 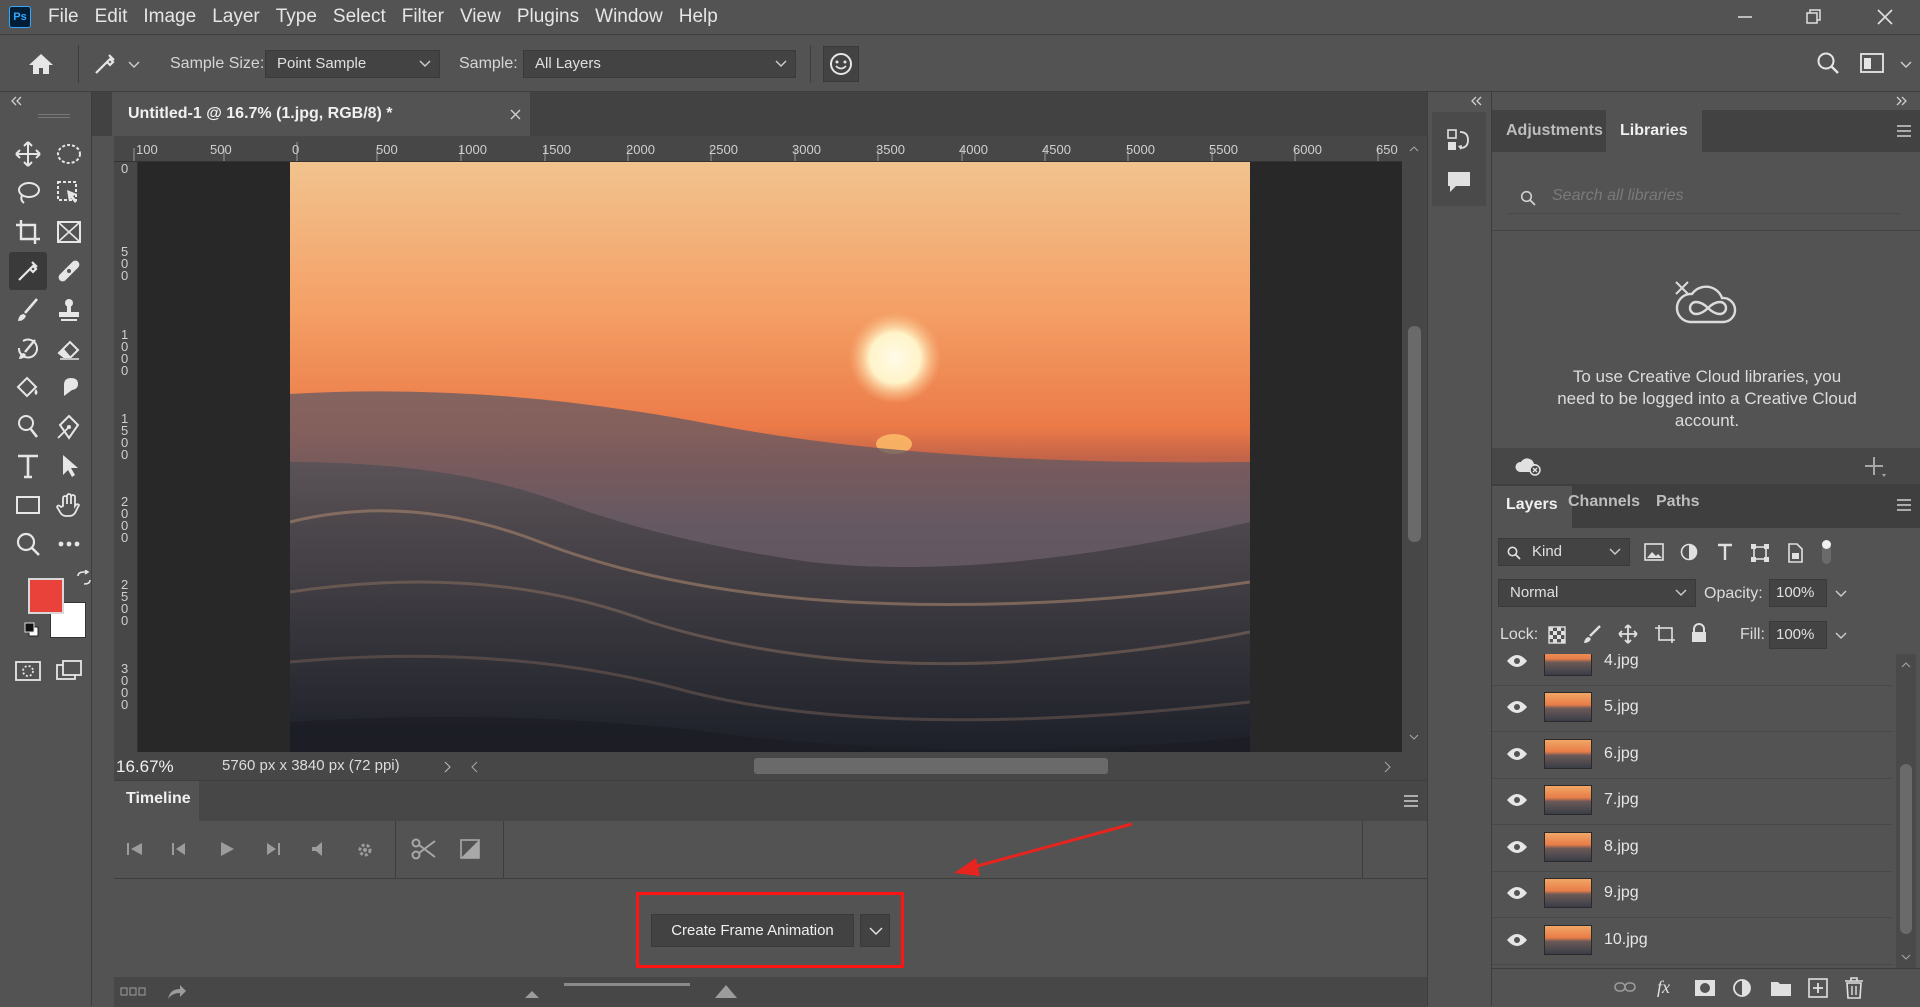 I want to click on horizontal-scroll-thumb, so click(x=931, y=766).